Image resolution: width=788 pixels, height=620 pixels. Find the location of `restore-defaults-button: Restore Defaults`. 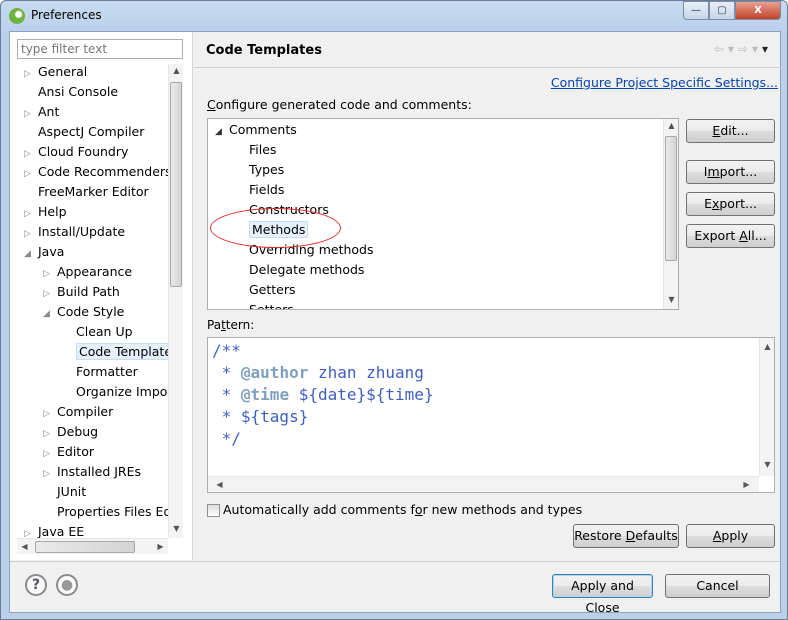

restore-defaults-button: Restore Defaults is located at coordinates (626, 536).